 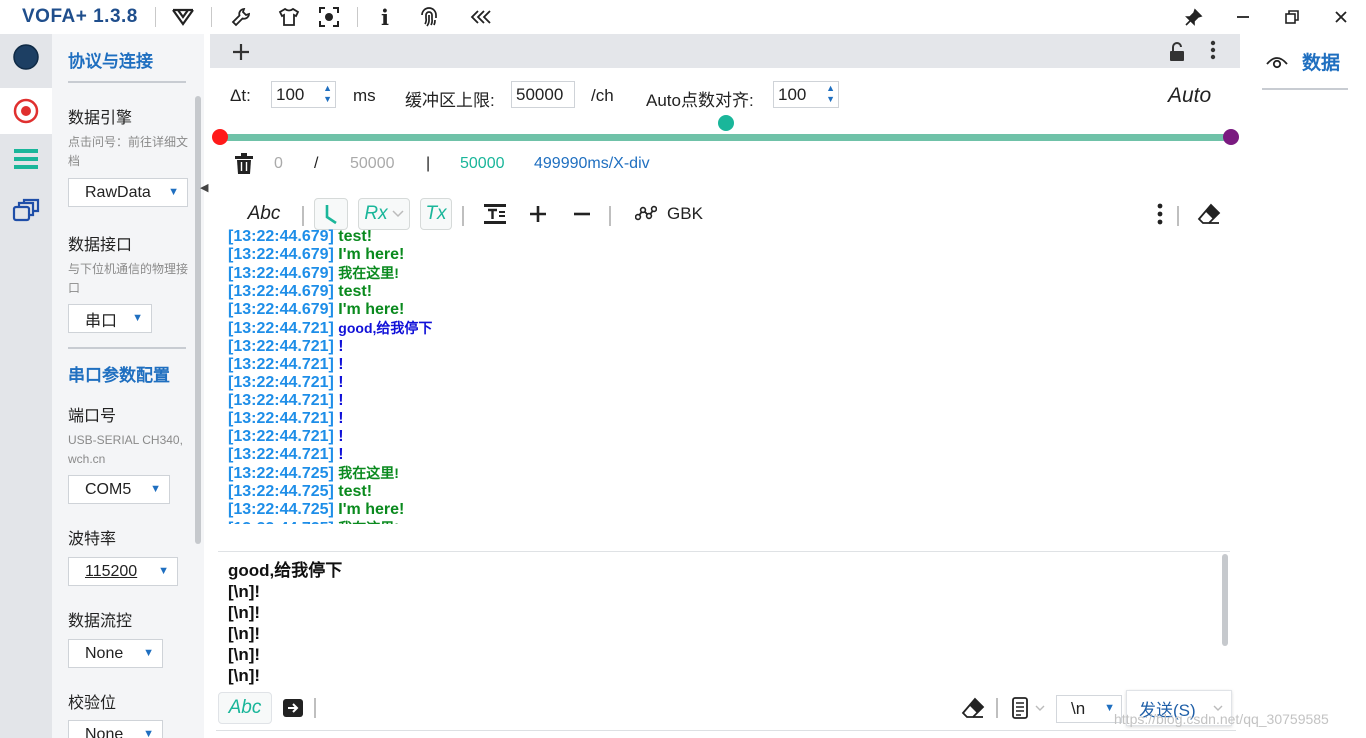 I want to click on flow-select: None ▼, so click(x=115, y=653).